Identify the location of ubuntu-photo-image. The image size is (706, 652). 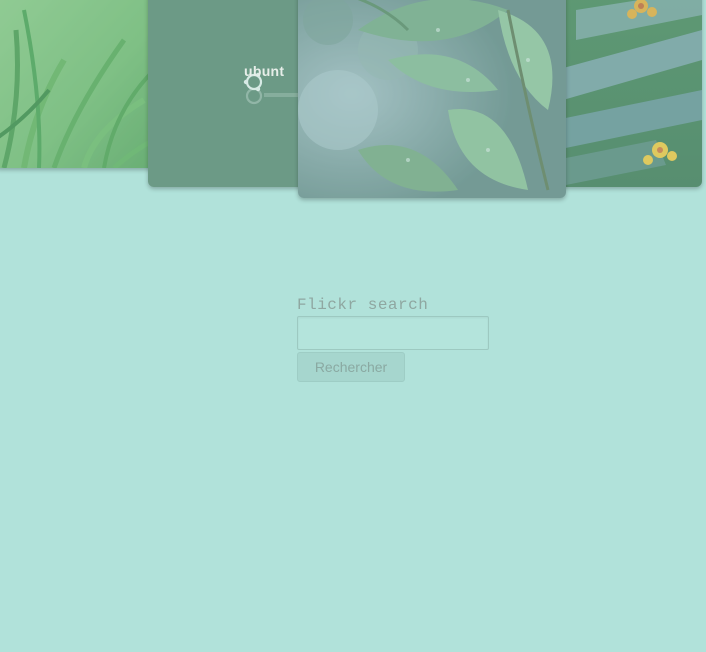
(228, 93).